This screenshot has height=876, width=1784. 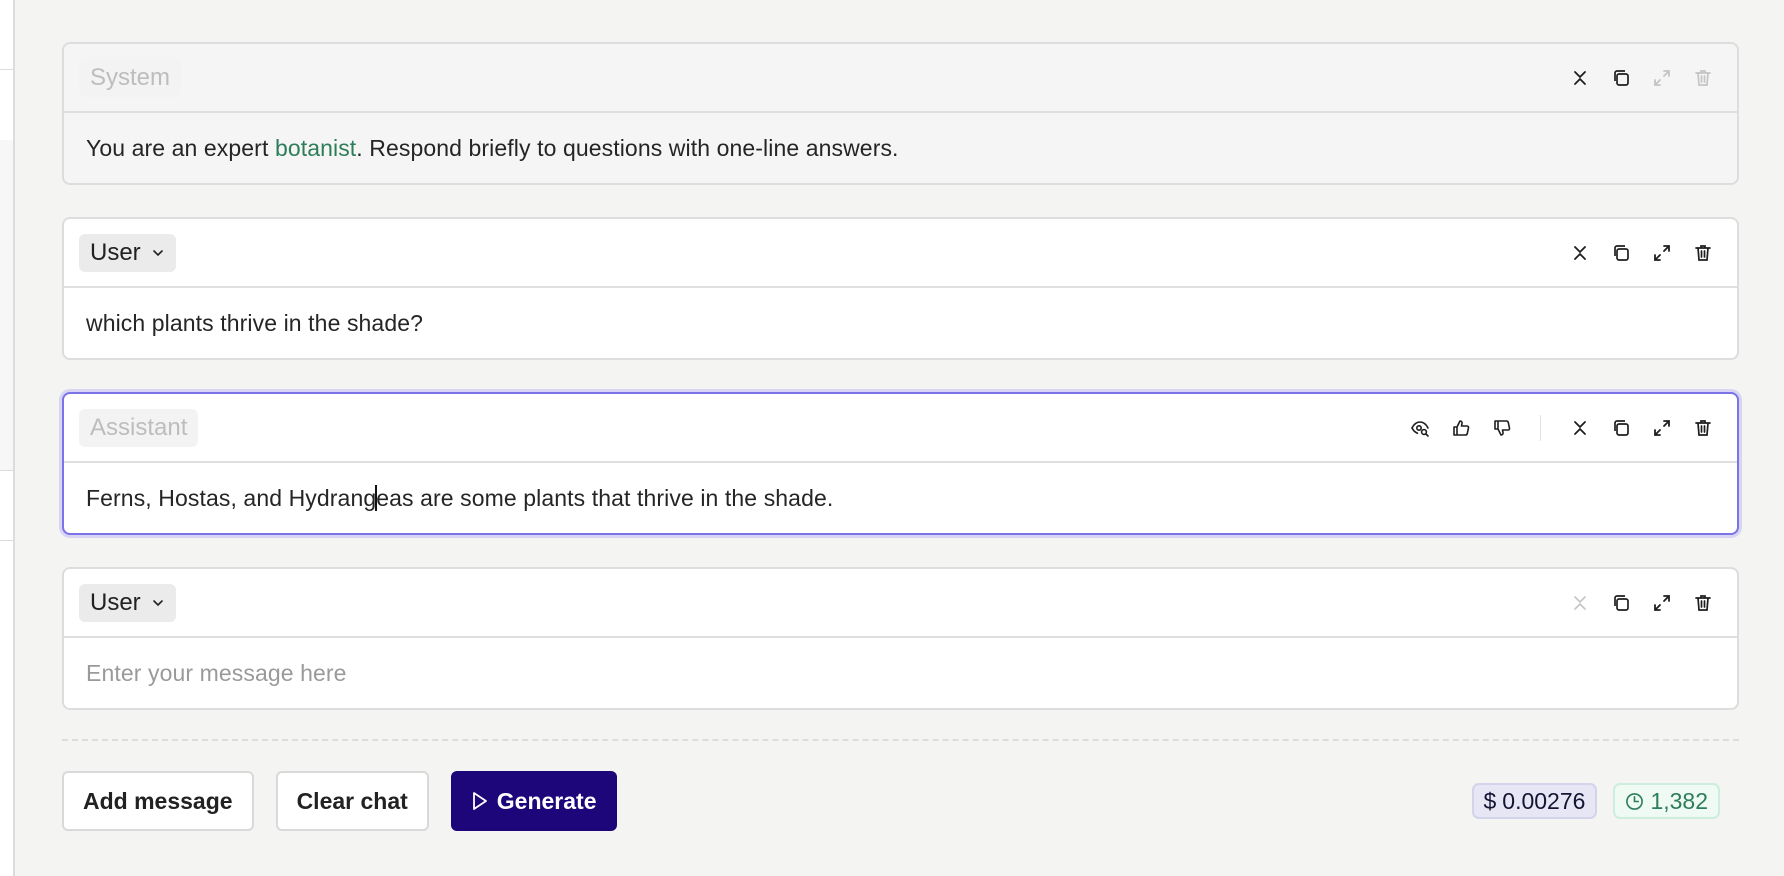 I want to click on message-placeholder: Enter your message here, so click(x=216, y=672).